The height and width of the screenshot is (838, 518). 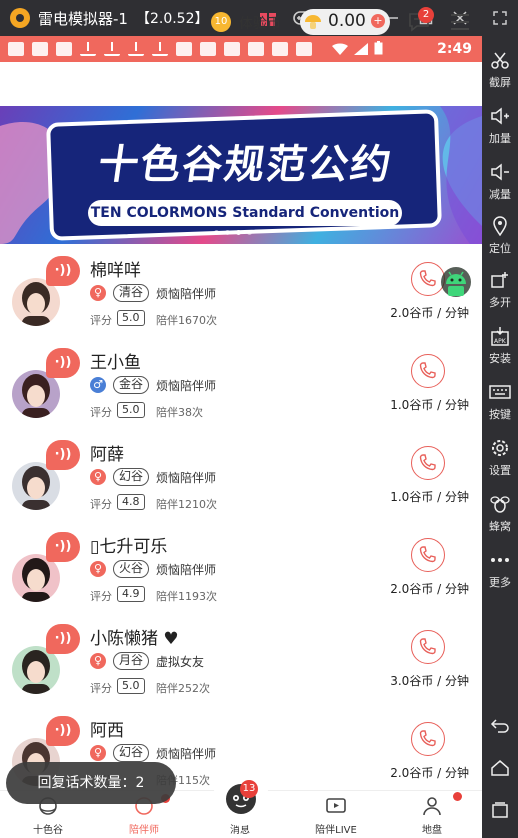 What do you see at coordinates (131, 293) in the screenshot?
I see `valley-tag: 清谷` at bounding box center [131, 293].